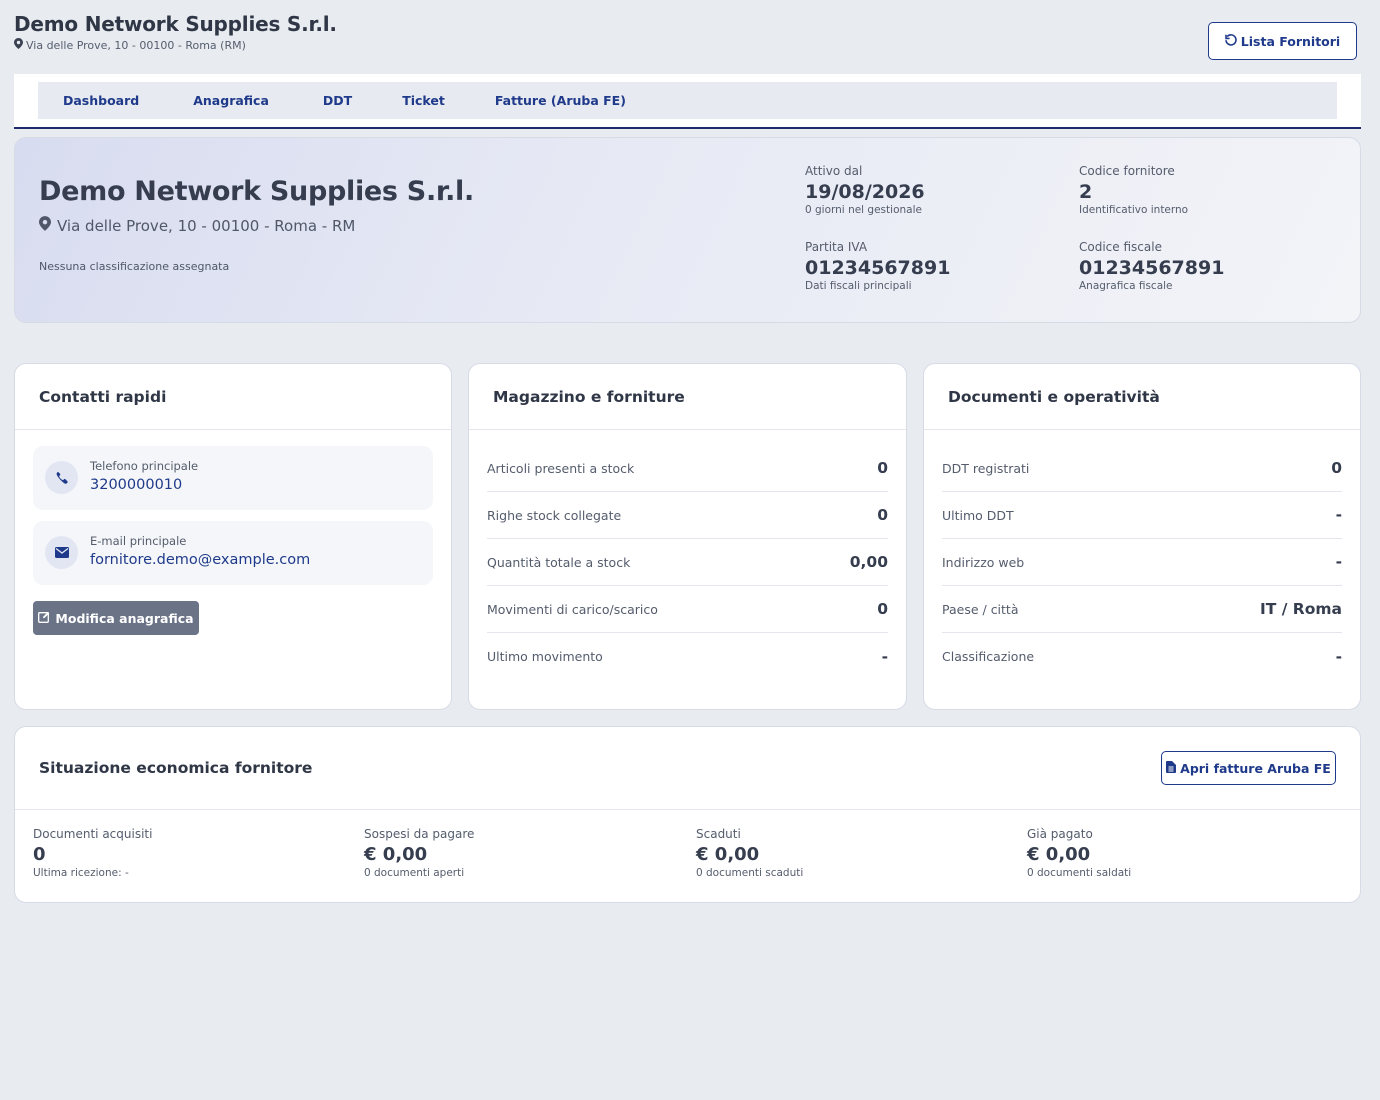 The height and width of the screenshot is (1100, 1380). I want to click on phone-contact: Telefono principale 3200000010, so click(233, 478).